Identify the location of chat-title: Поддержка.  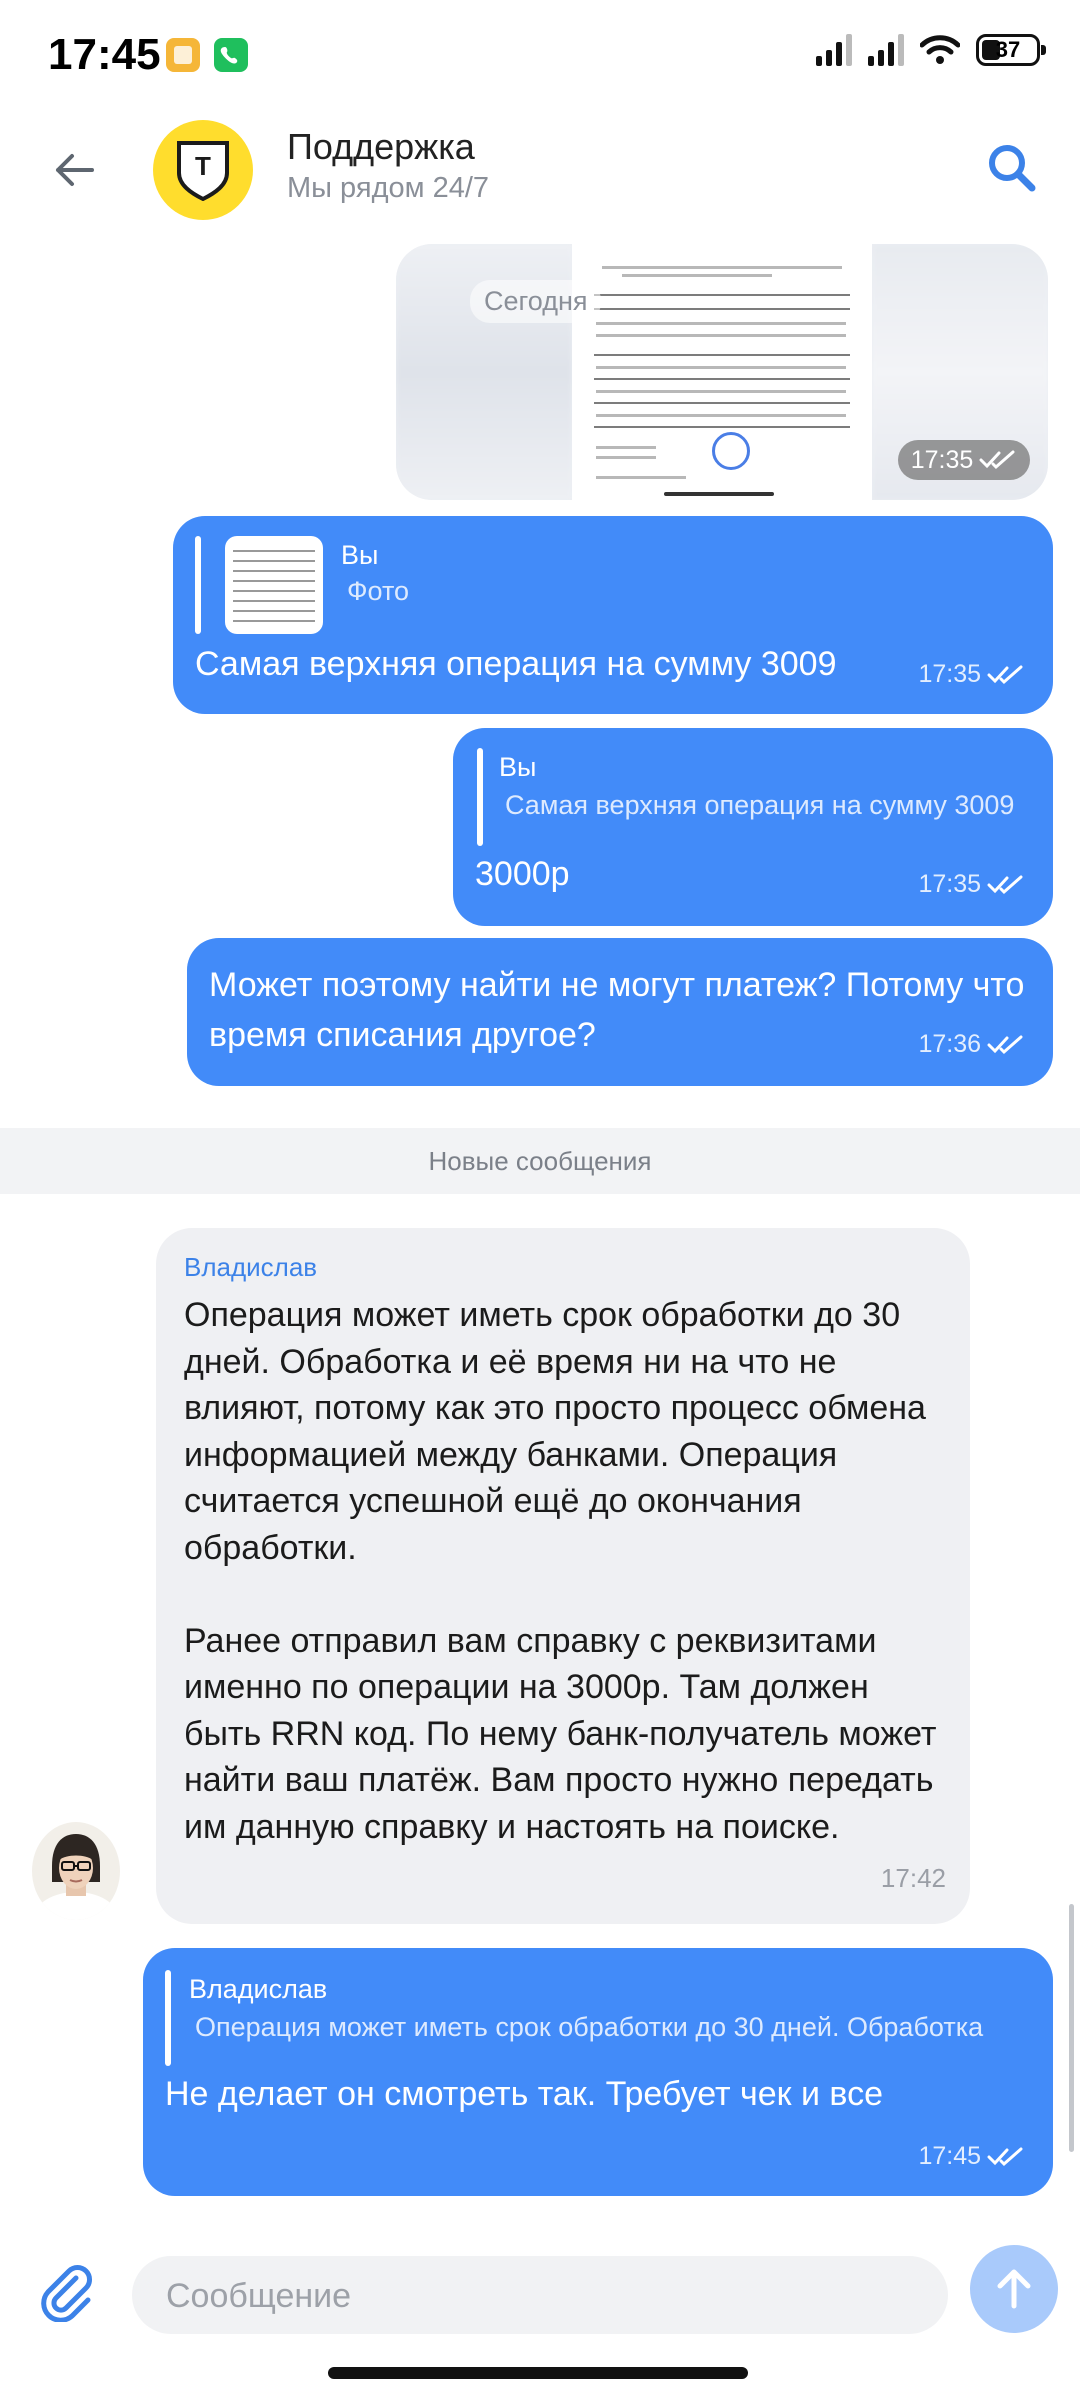
(381, 146).